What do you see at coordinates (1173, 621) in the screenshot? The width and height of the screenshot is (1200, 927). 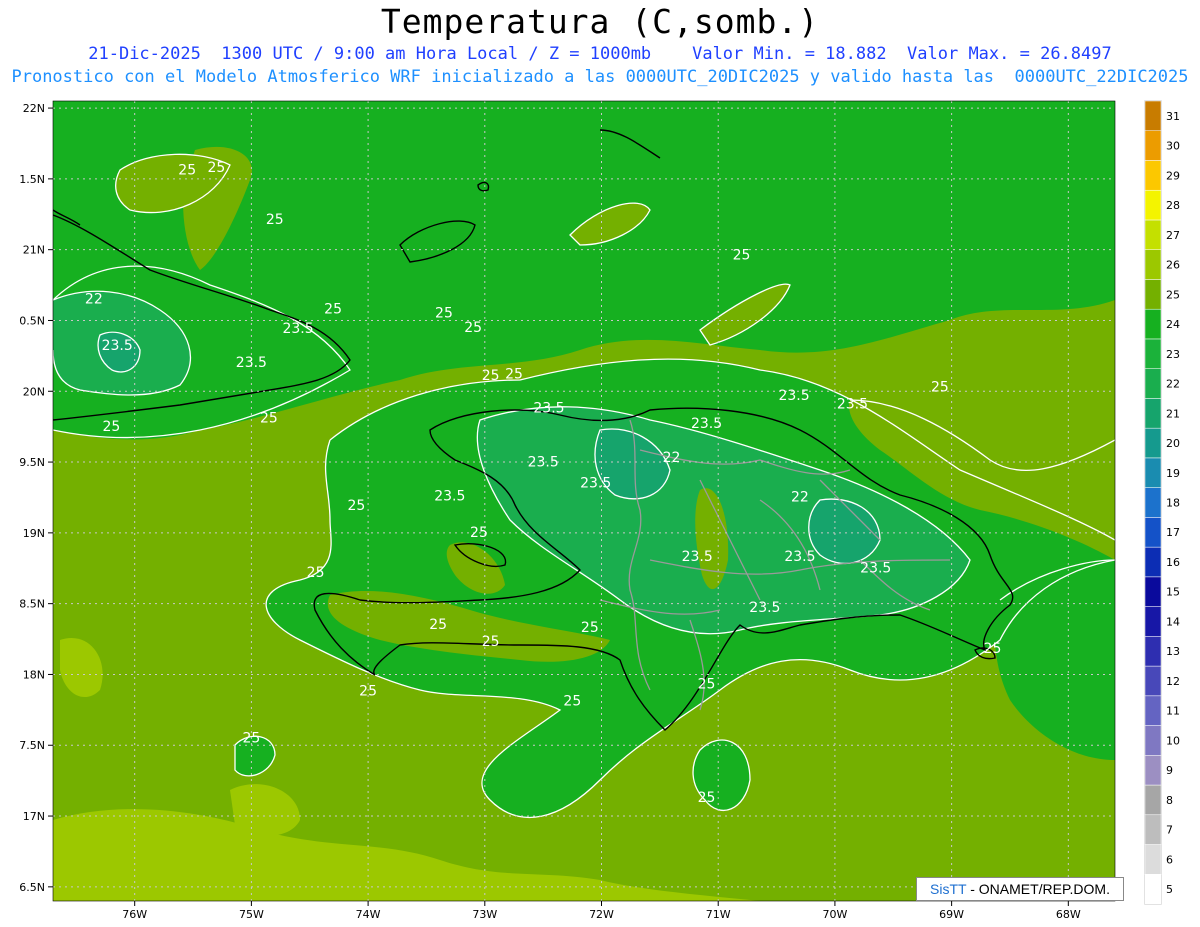 I see `colorbar-label: 14` at bounding box center [1173, 621].